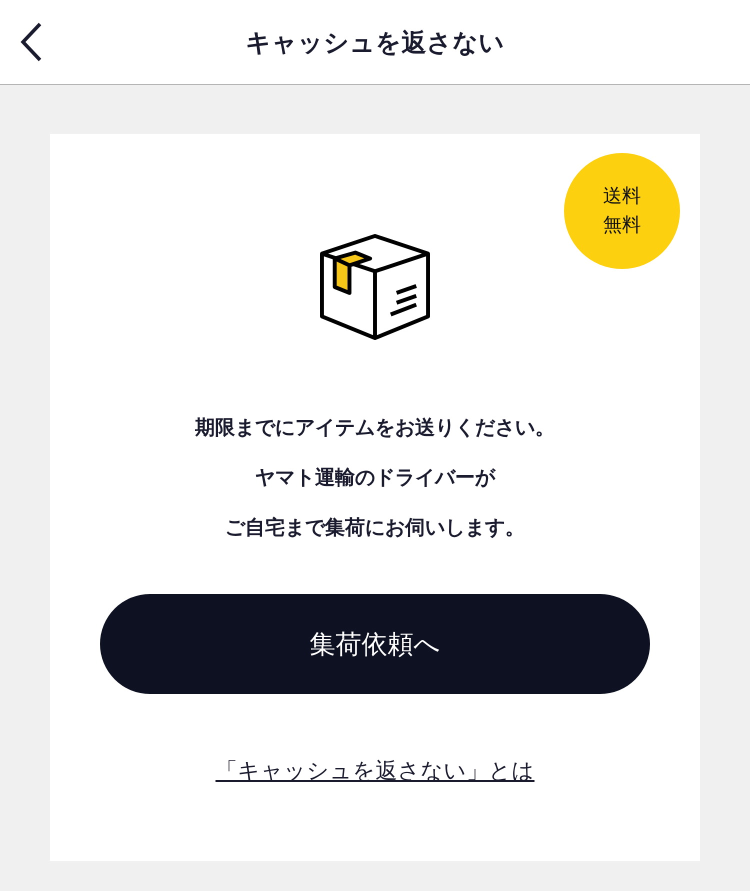 Image resolution: width=750 pixels, height=891 pixels. What do you see at coordinates (375, 427) in the screenshot?
I see `message-line: 期限までにアイテムをお送りください。` at bounding box center [375, 427].